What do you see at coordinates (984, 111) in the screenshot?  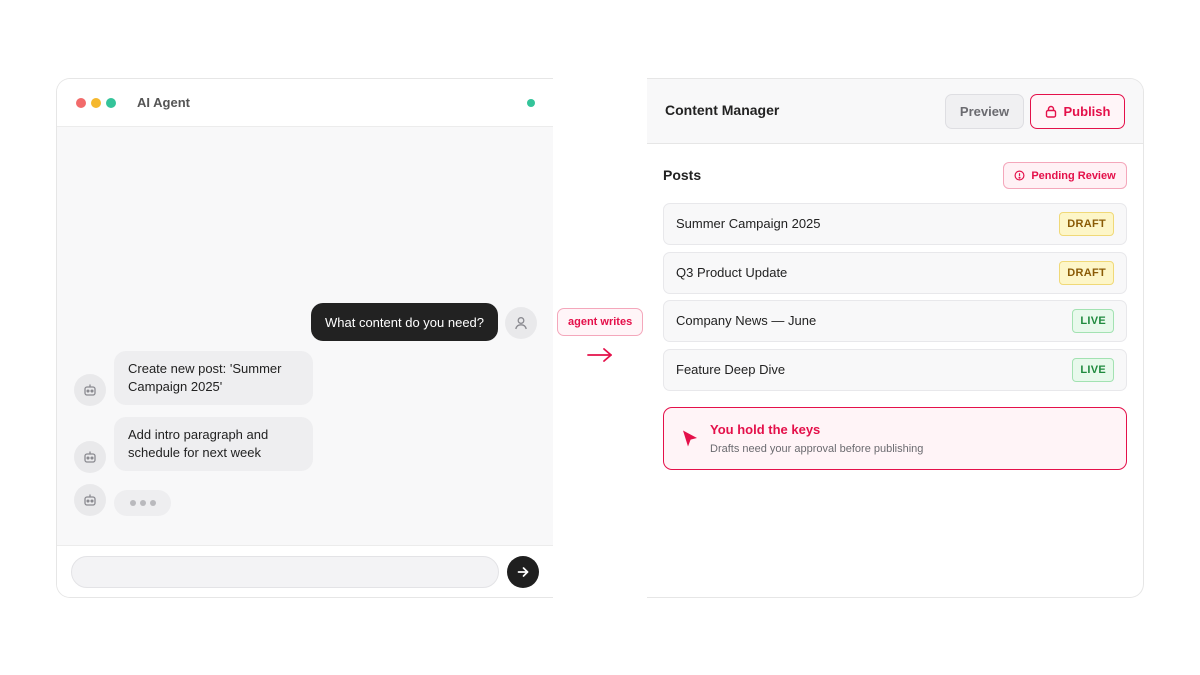 I see `preview-button: Preview` at bounding box center [984, 111].